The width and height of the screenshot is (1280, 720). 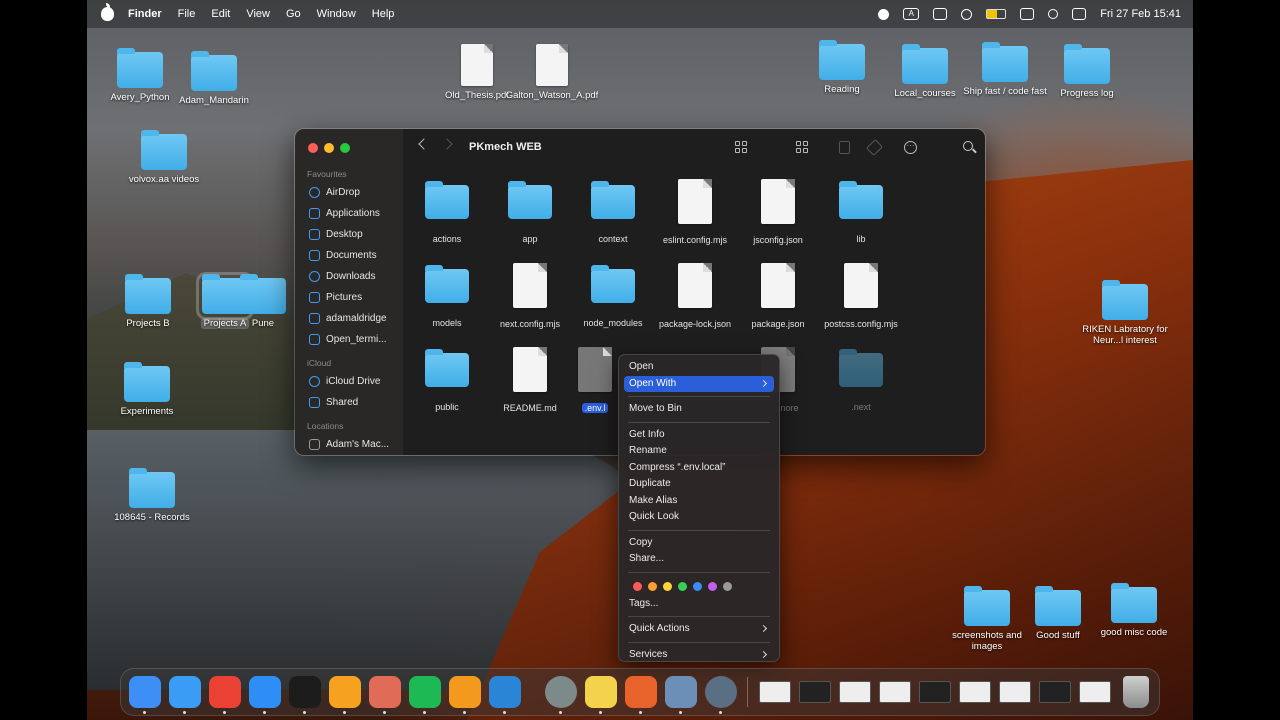 I want to click on menu-view: View, so click(x=258, y=14).